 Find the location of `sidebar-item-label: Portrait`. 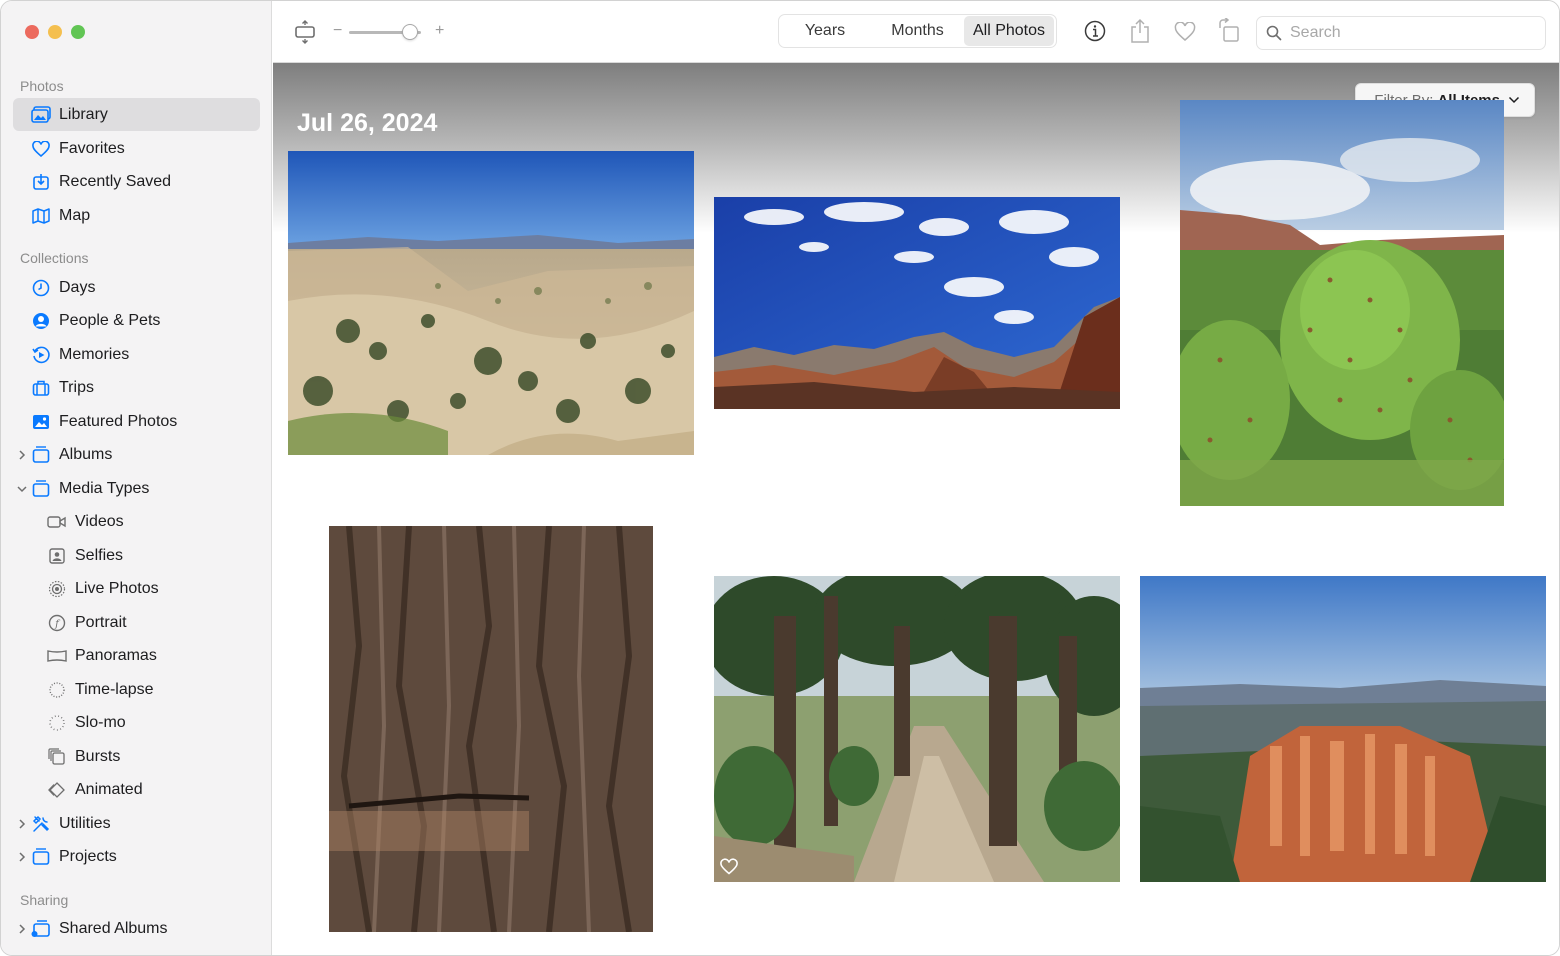

sidebar-item-label: Portrait is located at coordinates (101, 622).